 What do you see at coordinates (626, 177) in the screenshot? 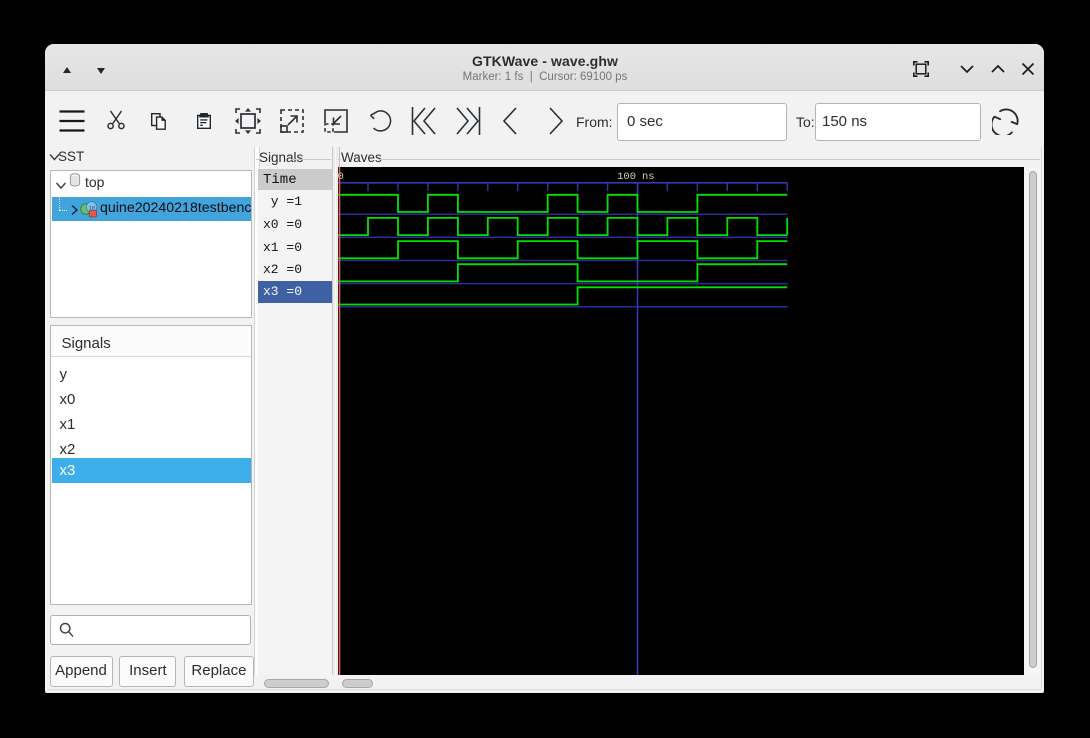
I see `svg-text: 100` at bounding box center [626, 177].